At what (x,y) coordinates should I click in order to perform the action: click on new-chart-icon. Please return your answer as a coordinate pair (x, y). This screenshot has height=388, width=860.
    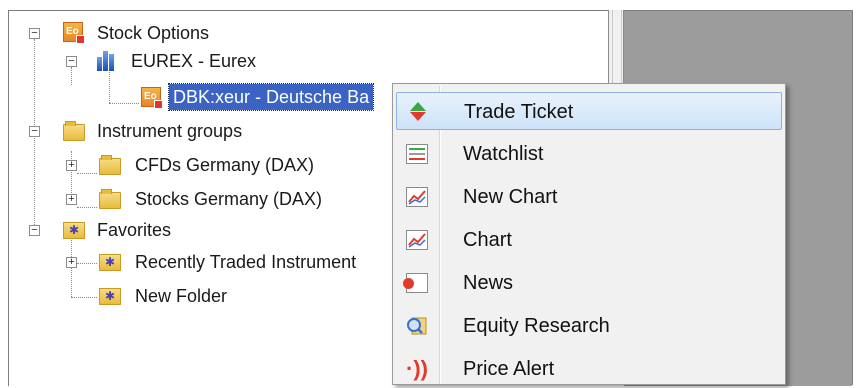
    Looking at the image, I should click on (417, 197).